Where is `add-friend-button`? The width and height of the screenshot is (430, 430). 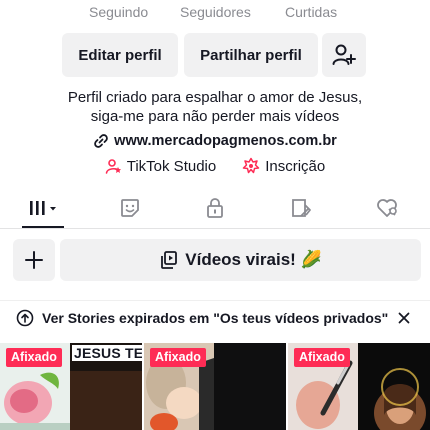 add-friend-button is located at coordinates (344, 55).